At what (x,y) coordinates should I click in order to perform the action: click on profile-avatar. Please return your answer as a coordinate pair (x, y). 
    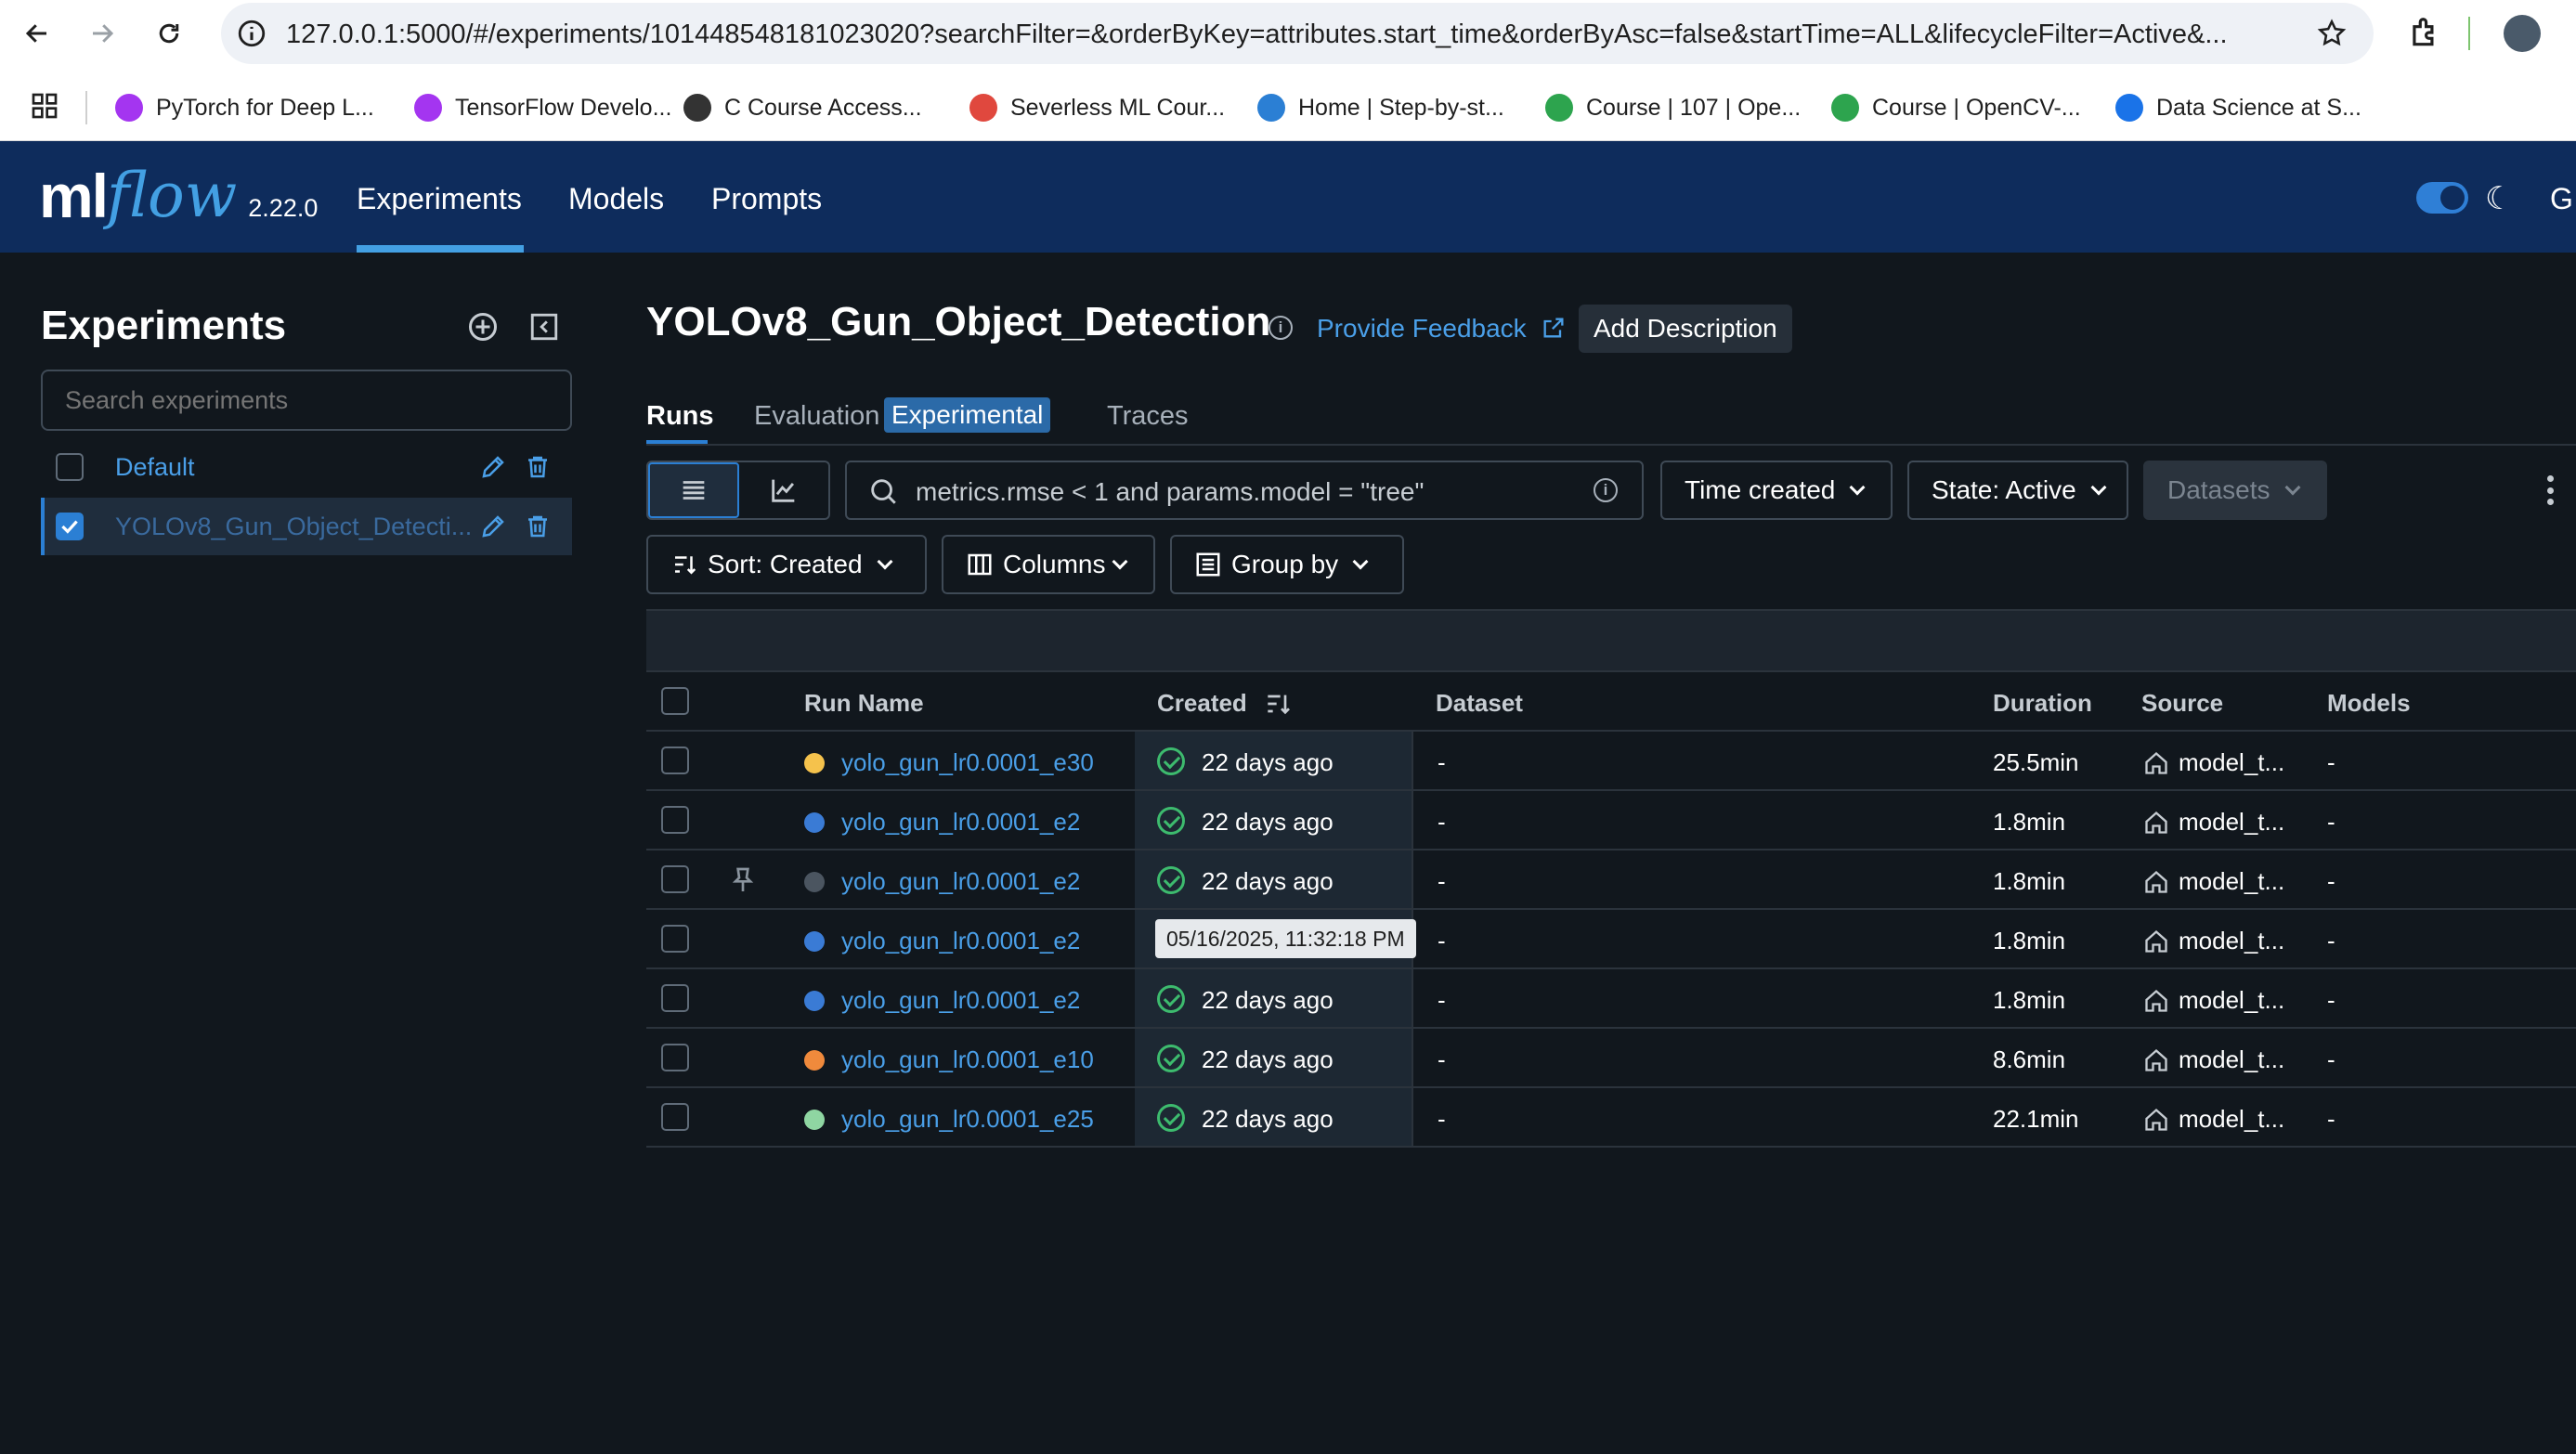
    Looking at the image, I should click on (2522, 33).